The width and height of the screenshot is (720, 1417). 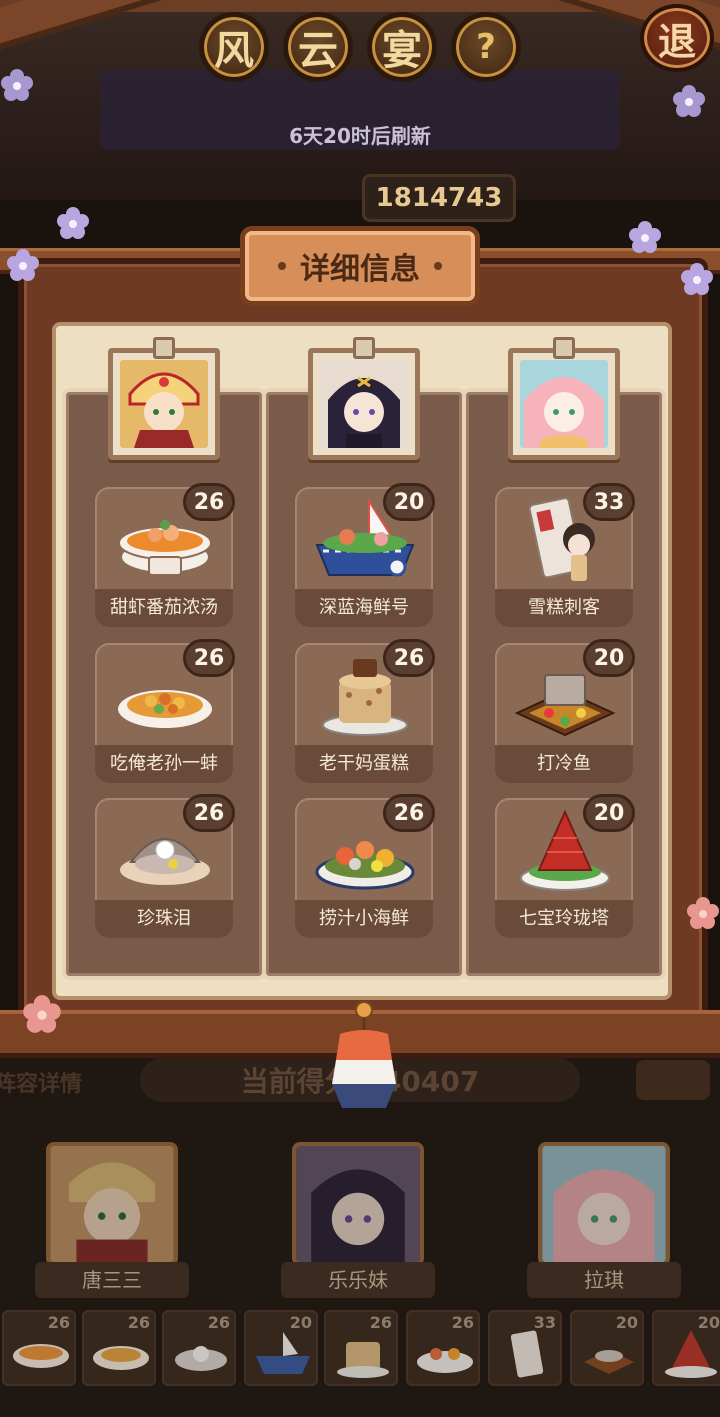 I want to click on background-button, so click(x=673, y=1080).